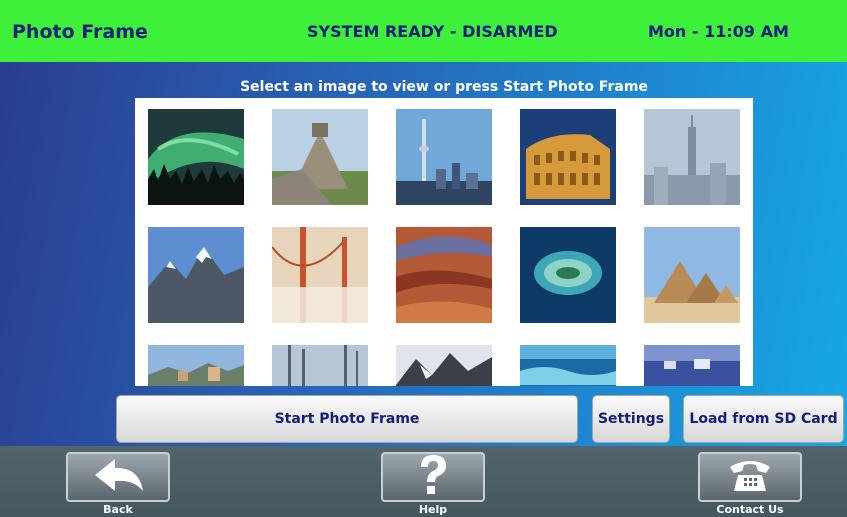 This screenshot has width=847, height=517. I want to click on gallery-thumbnail-chichen-itza, so click(320, 157).